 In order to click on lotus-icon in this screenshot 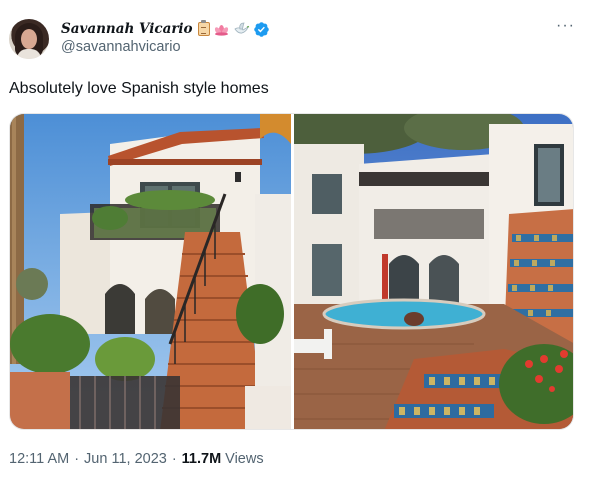, I will do `click(221, 29)`.